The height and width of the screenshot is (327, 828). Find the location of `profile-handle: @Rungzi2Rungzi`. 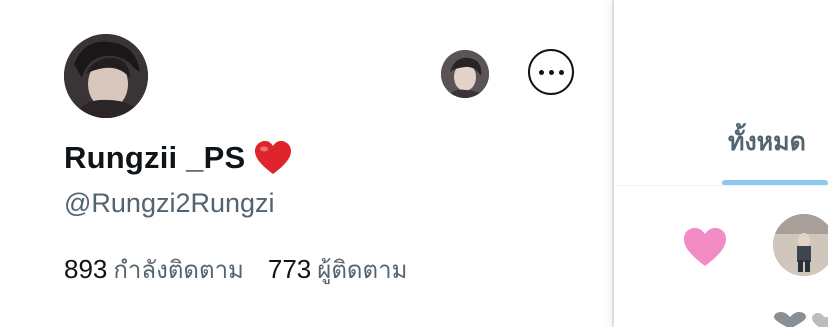

profile-handle: @Rungzi2Rungzi is located at coordinates (169, 203).